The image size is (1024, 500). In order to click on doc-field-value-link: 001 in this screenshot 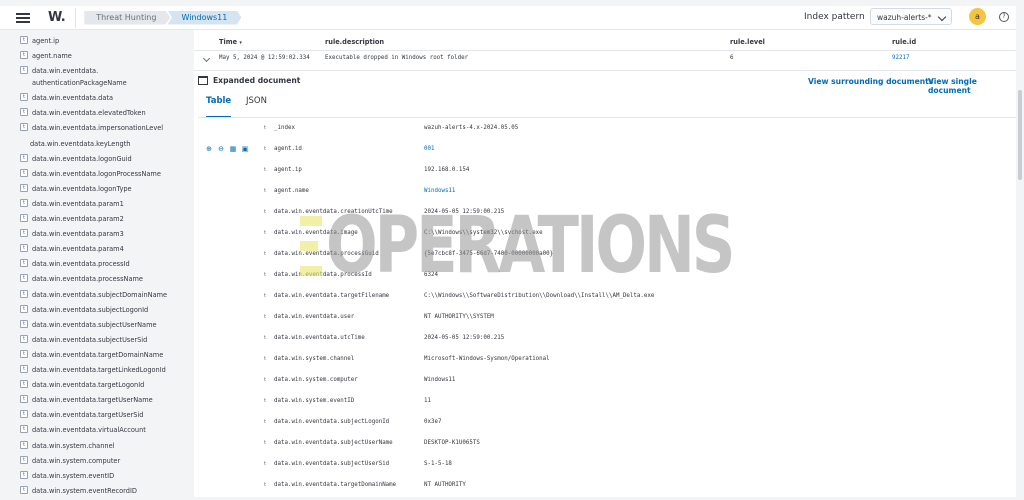, I will do `click(429, 149)`.